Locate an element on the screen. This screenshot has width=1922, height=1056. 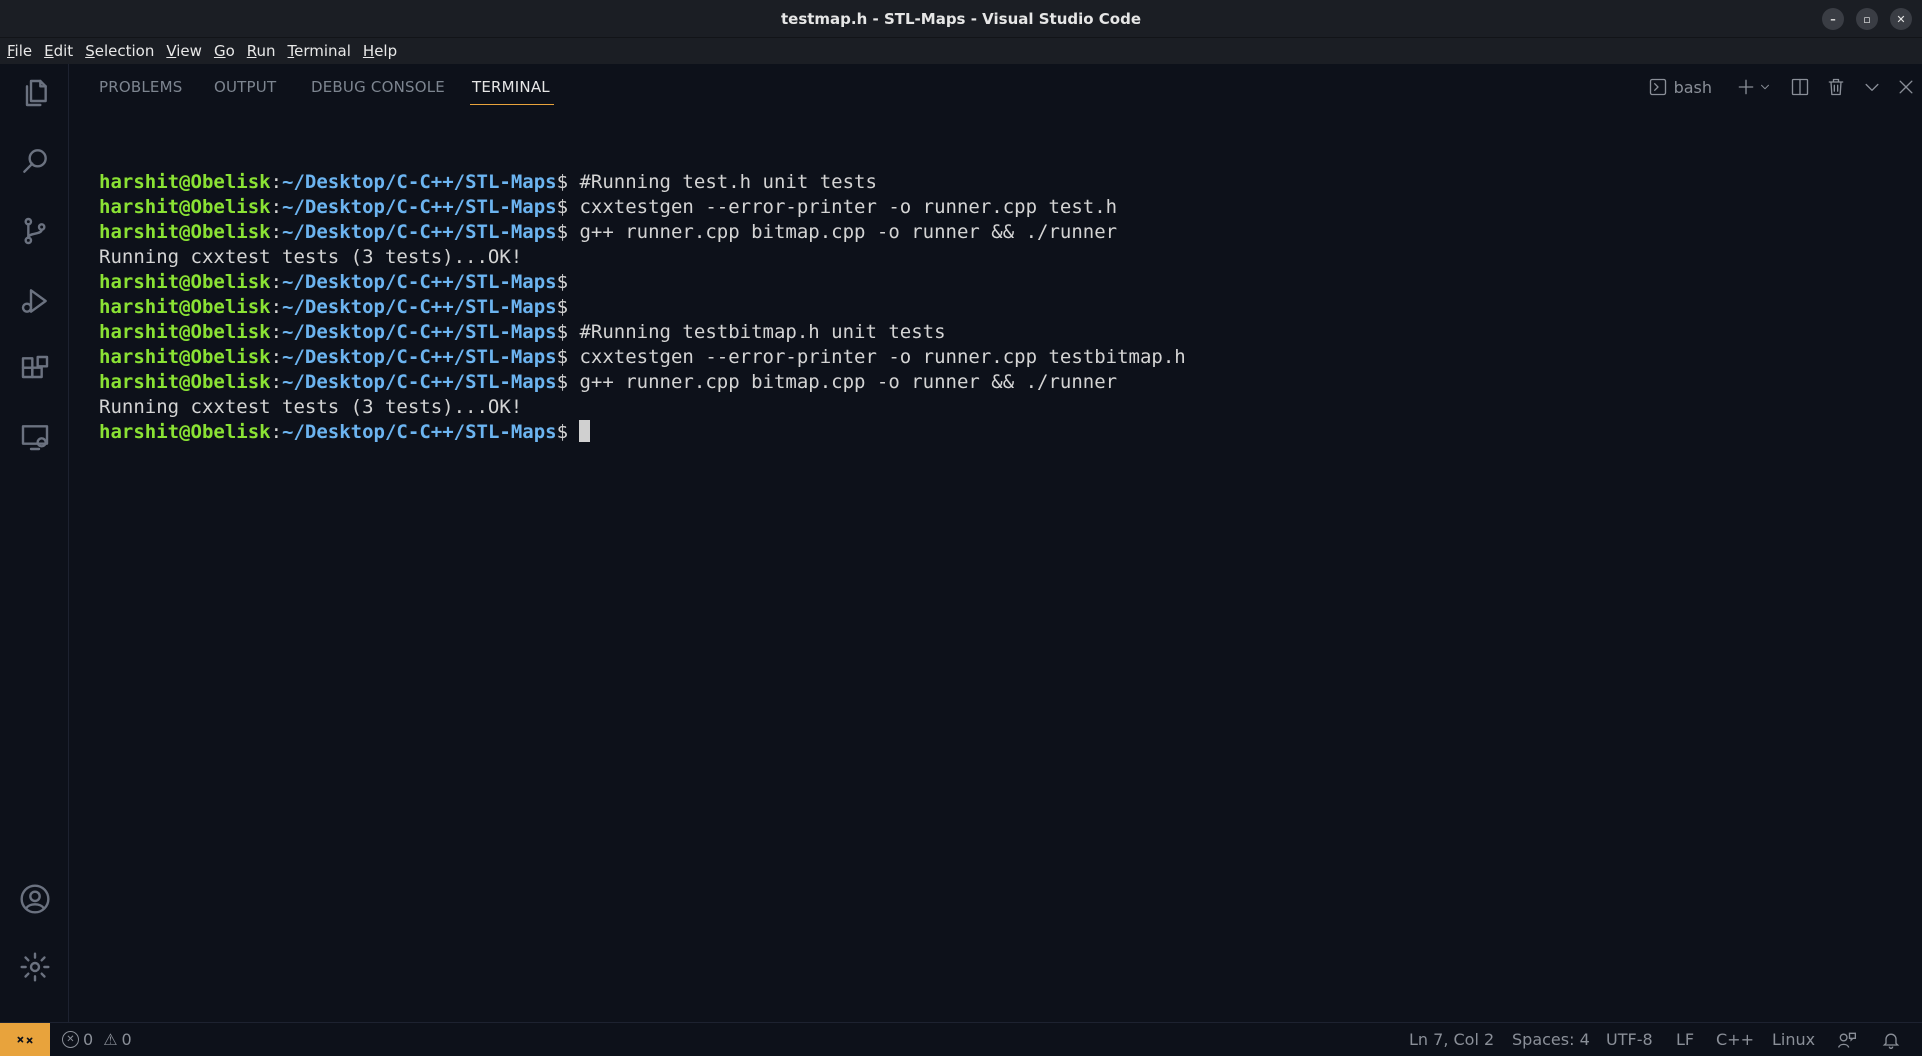
warning-icon: ⚠ is located at coordinates (110, 1039).